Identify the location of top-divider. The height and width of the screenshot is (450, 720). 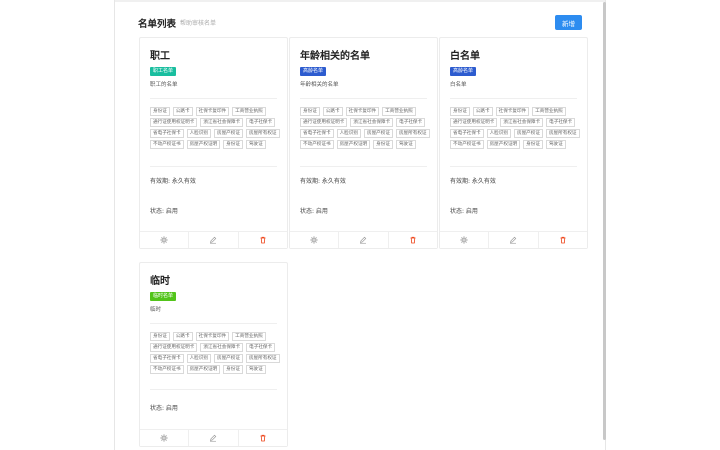
(360, 1).